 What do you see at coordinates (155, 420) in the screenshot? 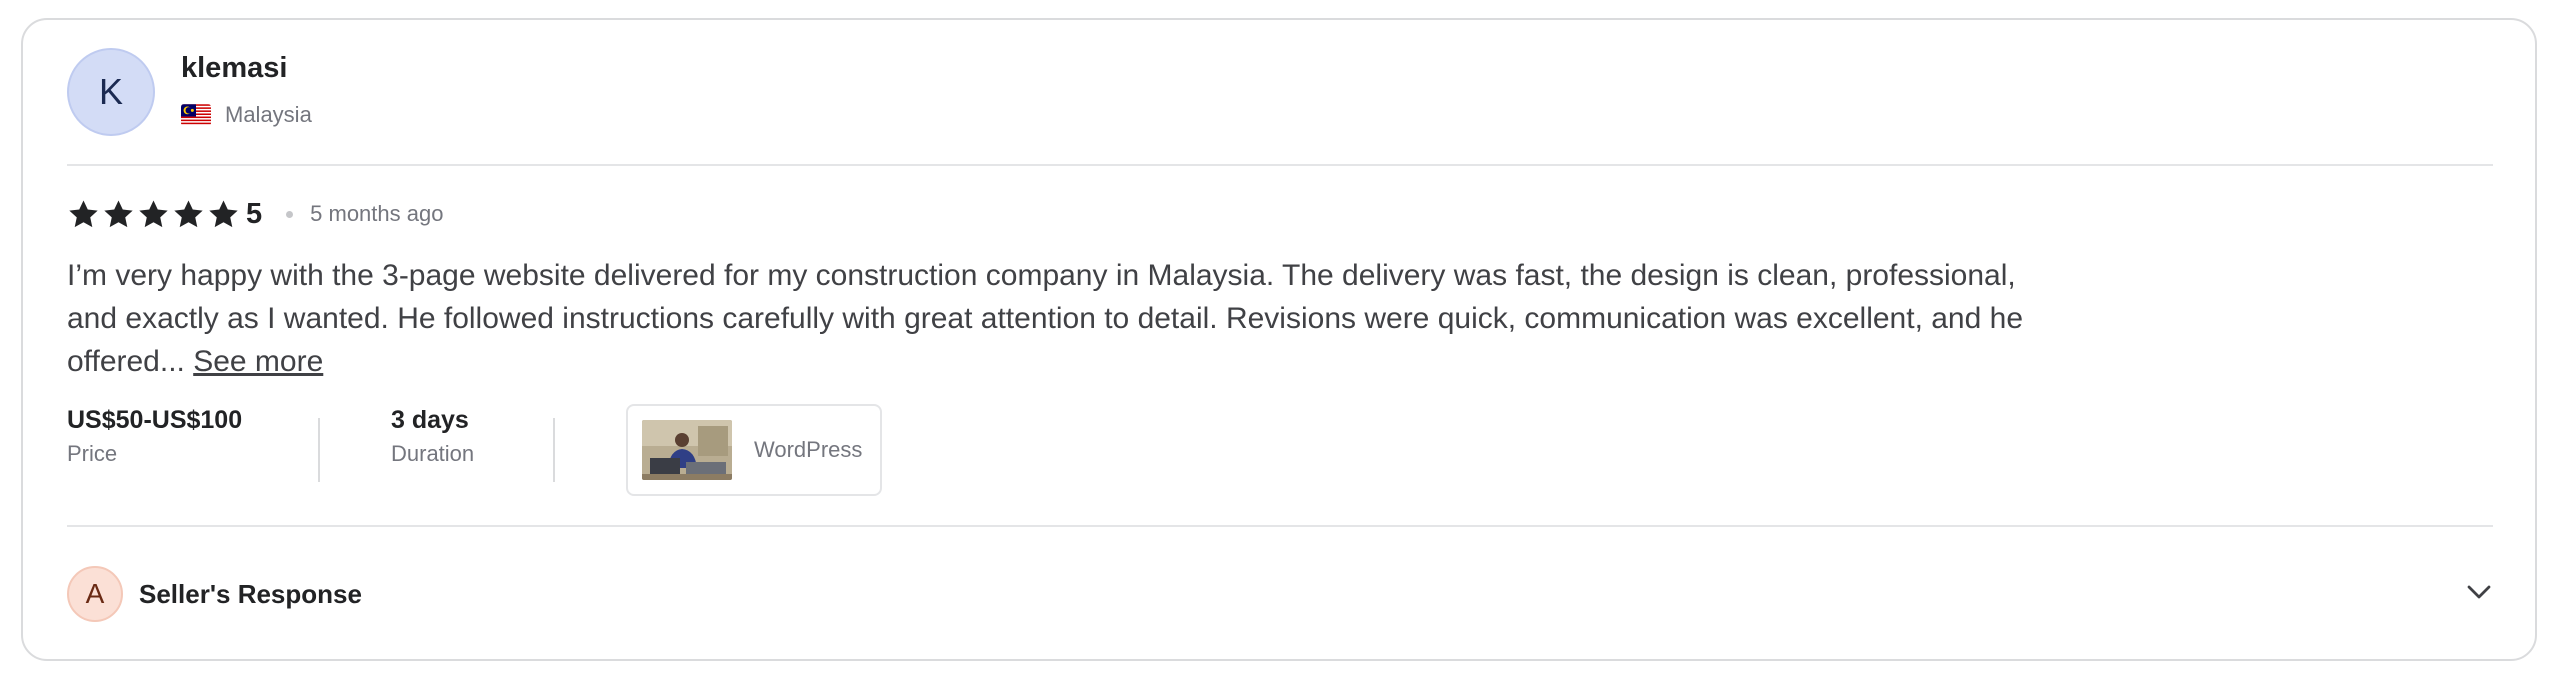
I see `price-value: US$50-US$100` at bounding box center [155, 420].